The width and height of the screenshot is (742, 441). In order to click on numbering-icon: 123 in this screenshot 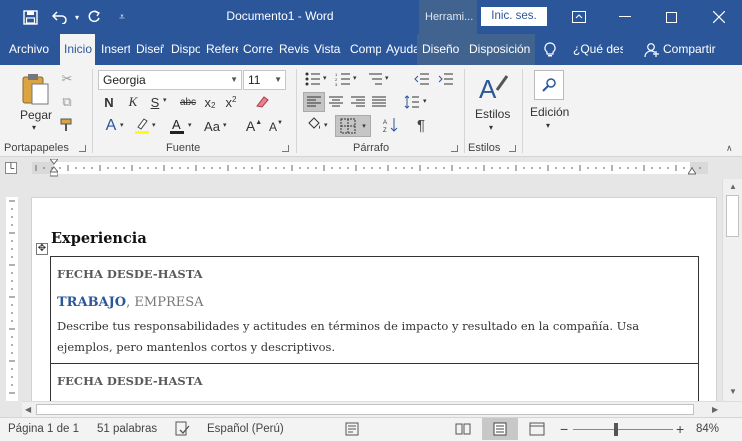, I will do `click(343, 79)`.